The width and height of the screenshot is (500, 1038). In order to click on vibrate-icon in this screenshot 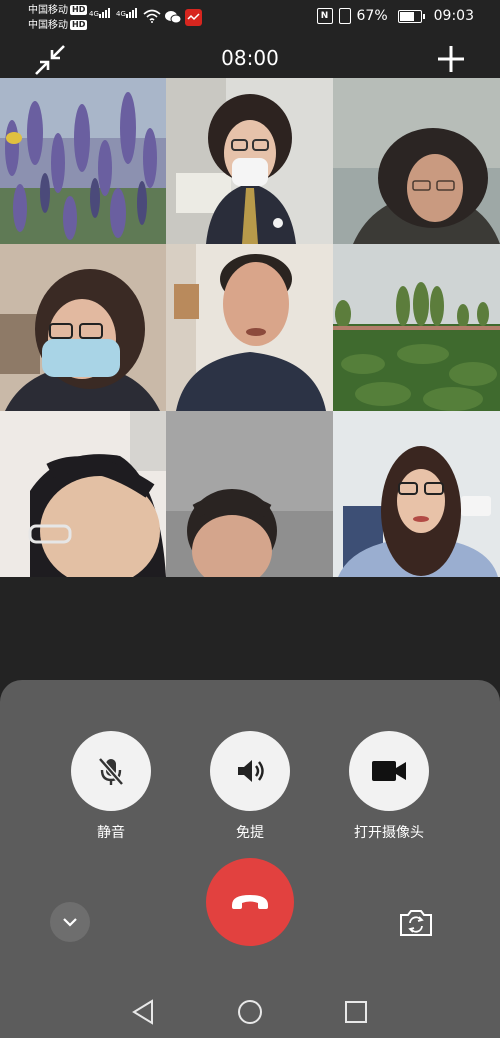, I will do `click(344, 16)`.